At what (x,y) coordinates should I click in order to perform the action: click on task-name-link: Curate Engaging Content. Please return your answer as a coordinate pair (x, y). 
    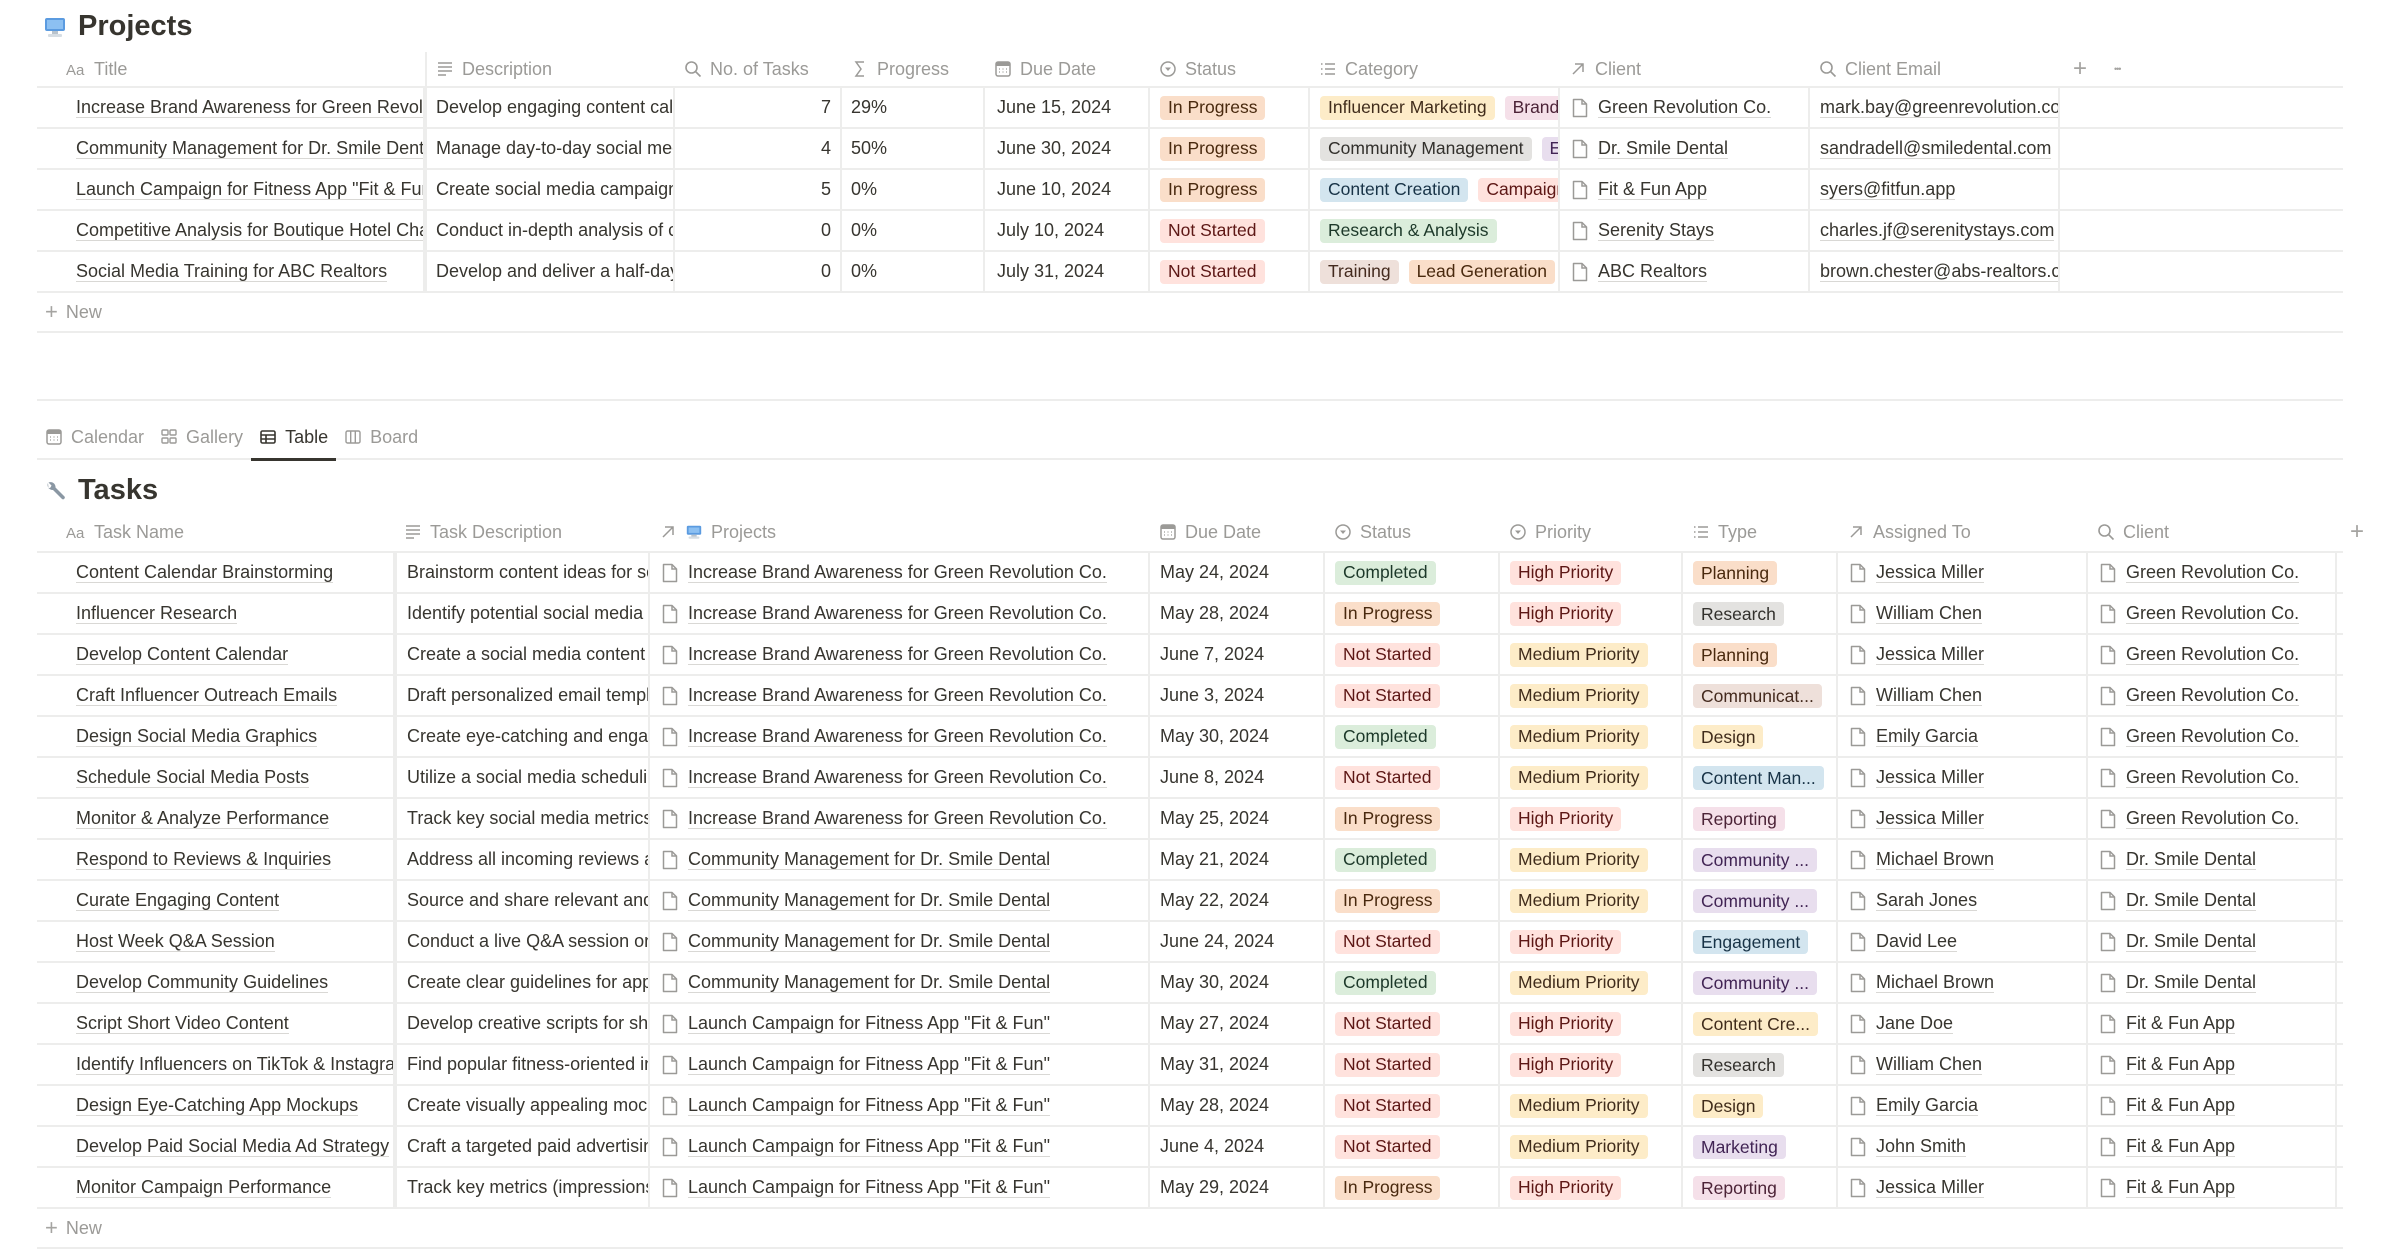
    Looking at the image, I should click on (178, 900).